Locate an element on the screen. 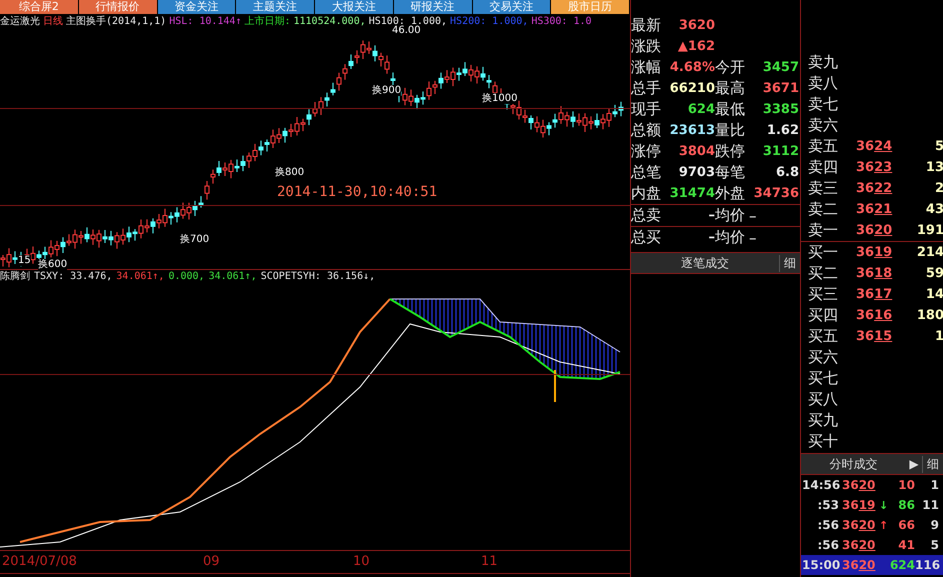 The image size is (943, 577). next-button: ▶ is located at coordinates (914, 464).